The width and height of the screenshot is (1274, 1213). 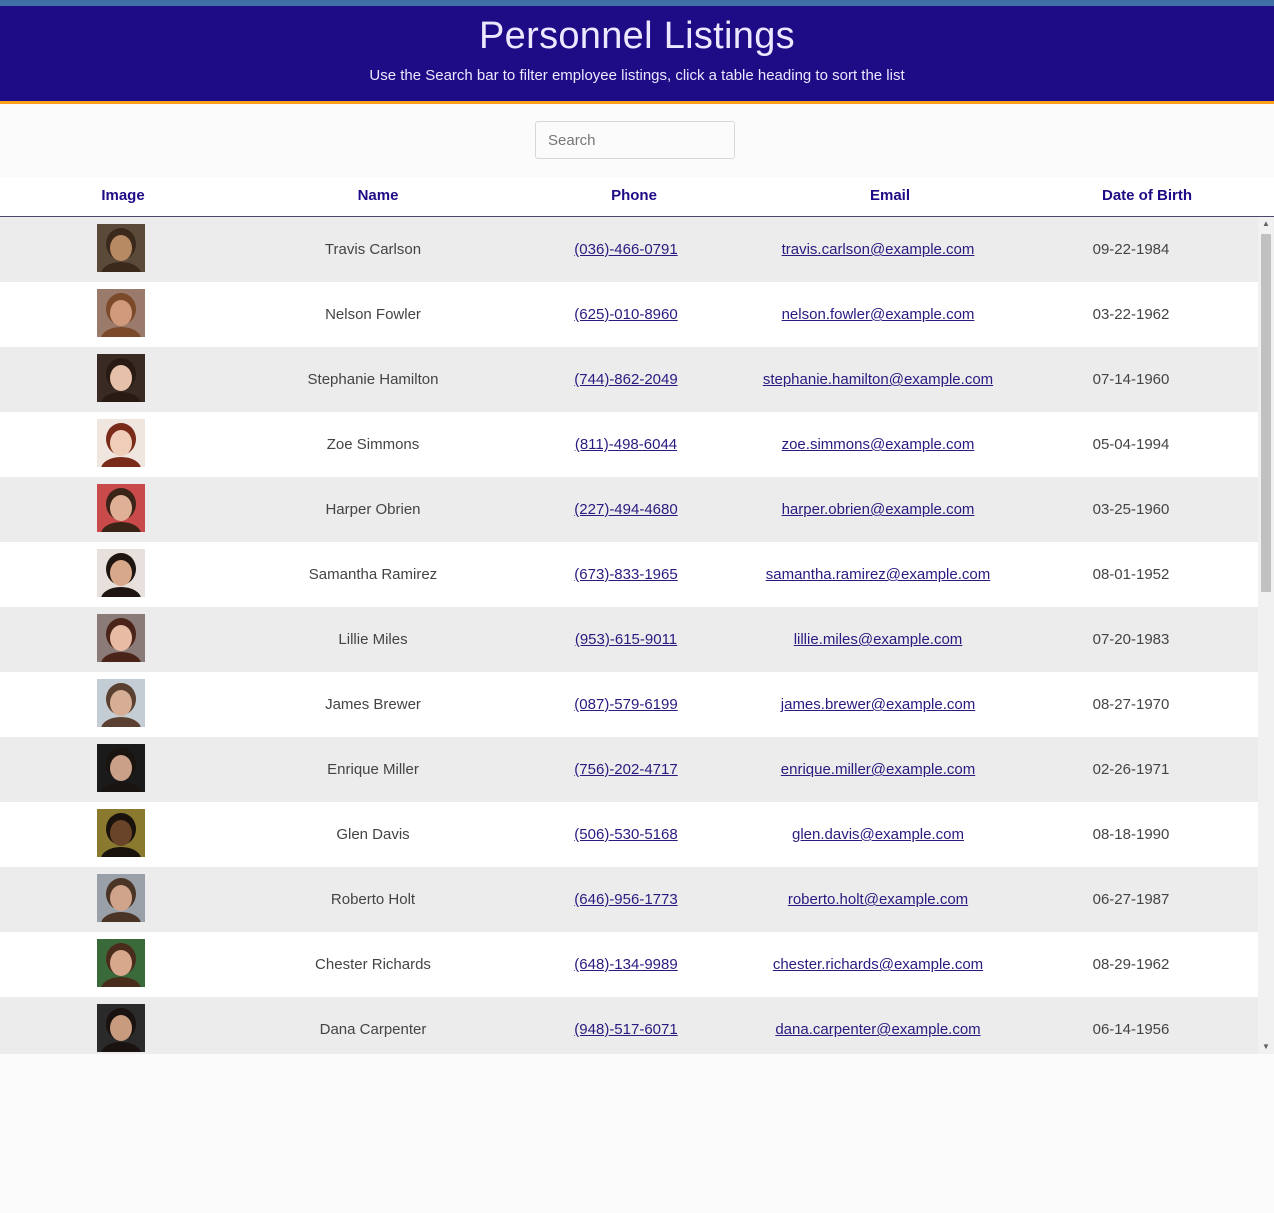 I want to click on employee-phone-link: (227)-494-4680, so click(x=625, y=509).